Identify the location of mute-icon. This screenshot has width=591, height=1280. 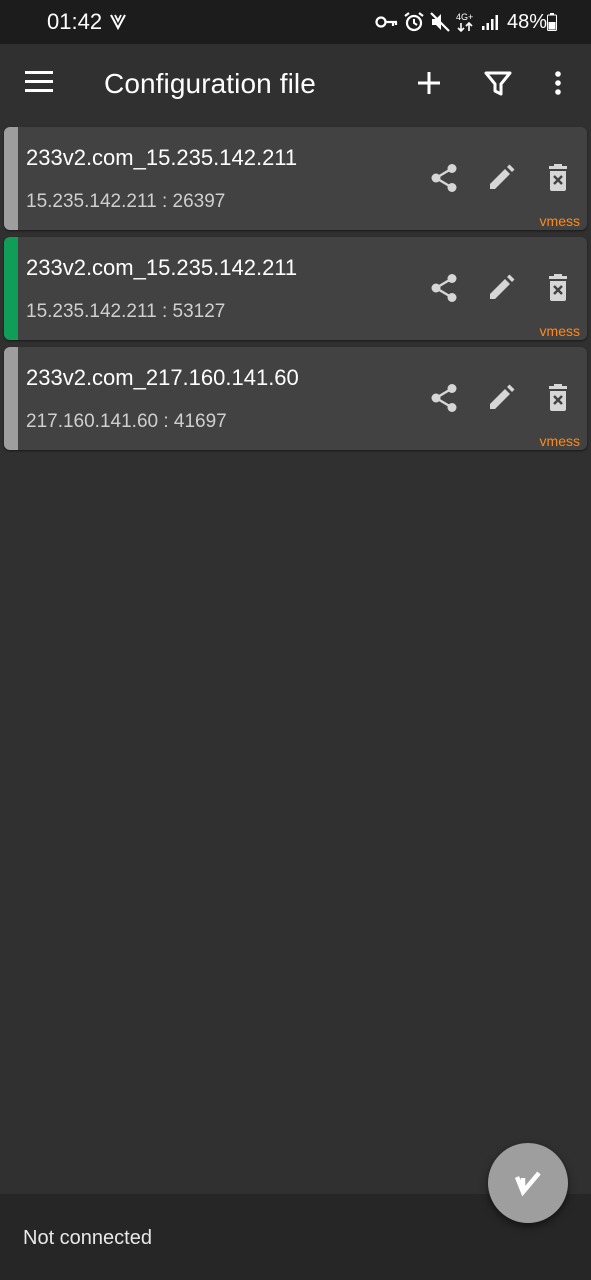
(440, 22).